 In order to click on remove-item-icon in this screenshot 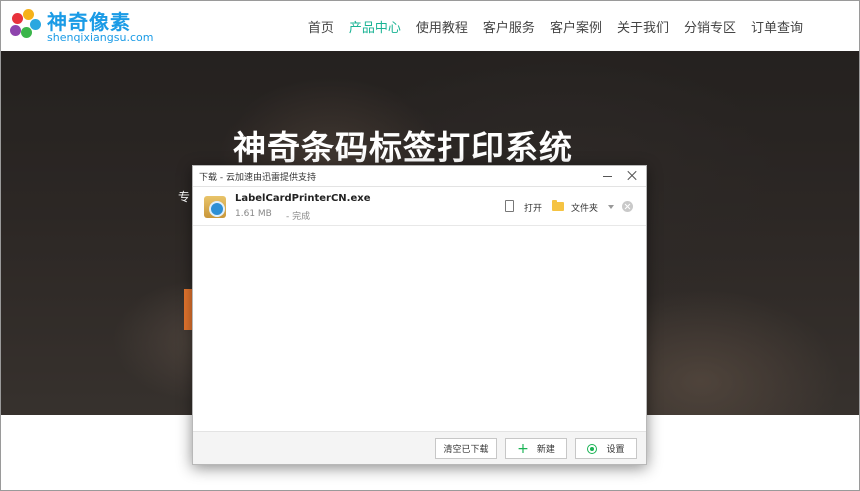, I will do `click(627, 206)`.